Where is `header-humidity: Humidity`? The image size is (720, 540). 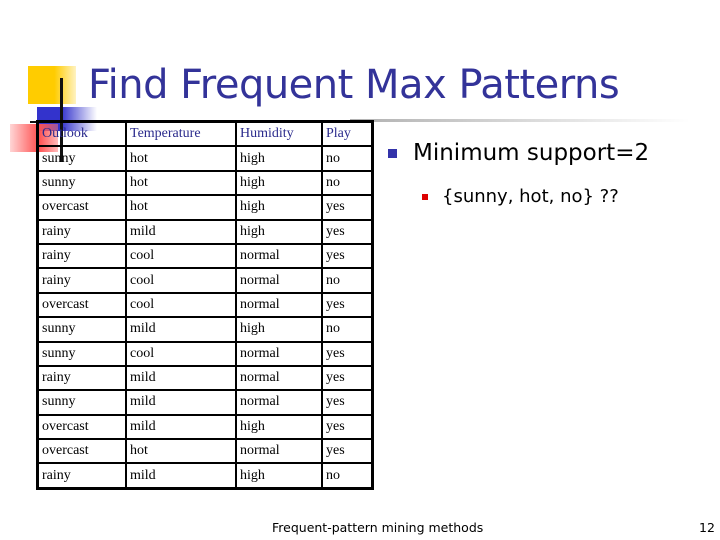
header-humidity: Humidity is located at coordinates (279, 134).